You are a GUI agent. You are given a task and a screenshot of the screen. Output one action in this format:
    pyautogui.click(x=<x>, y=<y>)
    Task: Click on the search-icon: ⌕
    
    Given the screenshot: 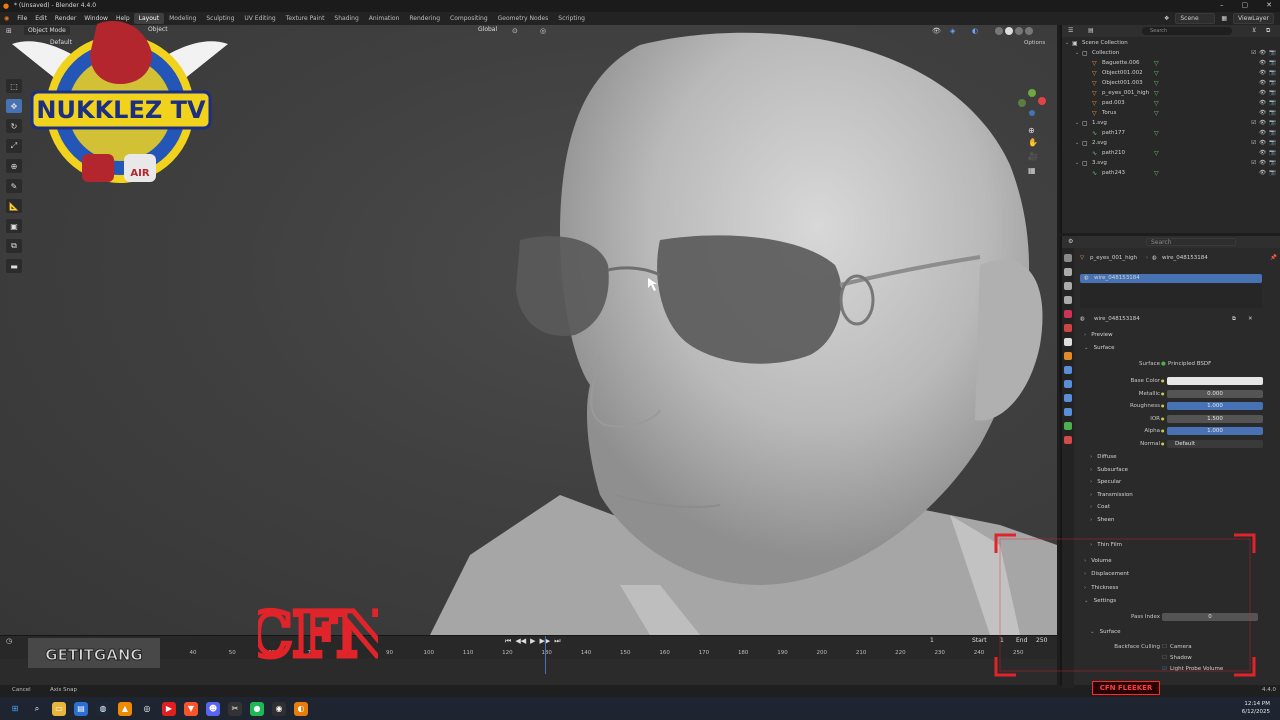 What is the action you would take?
    pyautogui.click(x=37, y=709)
    